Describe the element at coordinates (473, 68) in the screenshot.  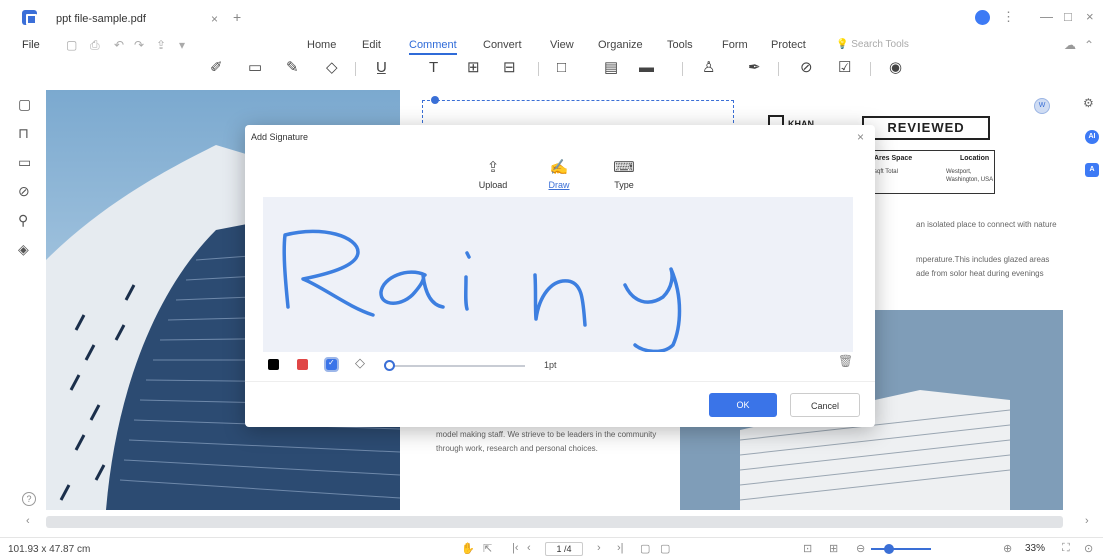
I see `textbox-icon: ⊞` at that location.